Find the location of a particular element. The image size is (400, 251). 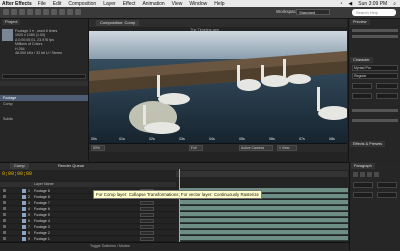

menu-window: Window is located at coordinates (198, 4).